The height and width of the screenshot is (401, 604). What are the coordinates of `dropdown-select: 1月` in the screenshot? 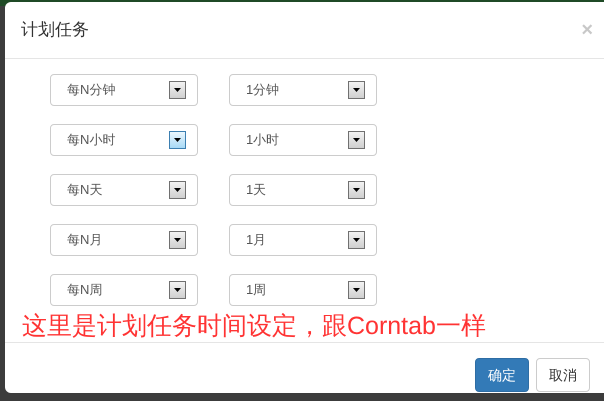 It's located at (303, 240).